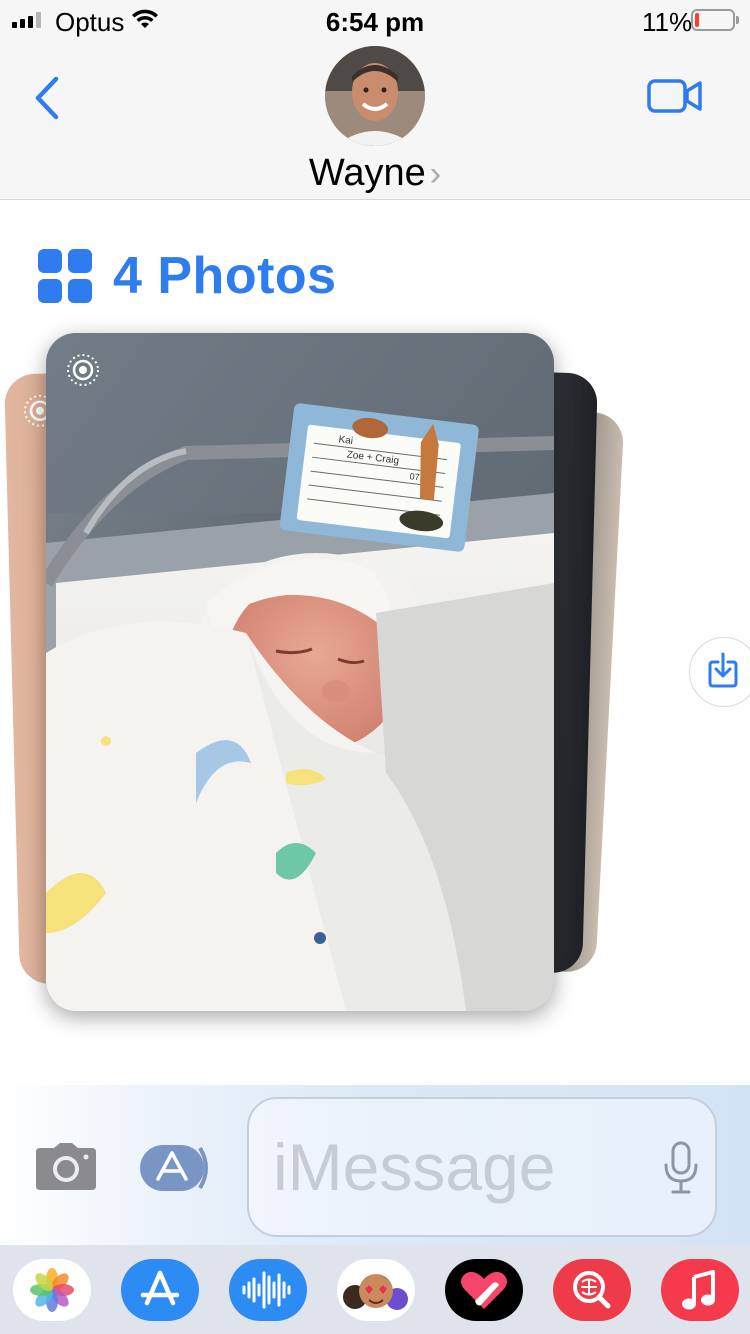  I want to click on photos-icon, so click(52, 1290).